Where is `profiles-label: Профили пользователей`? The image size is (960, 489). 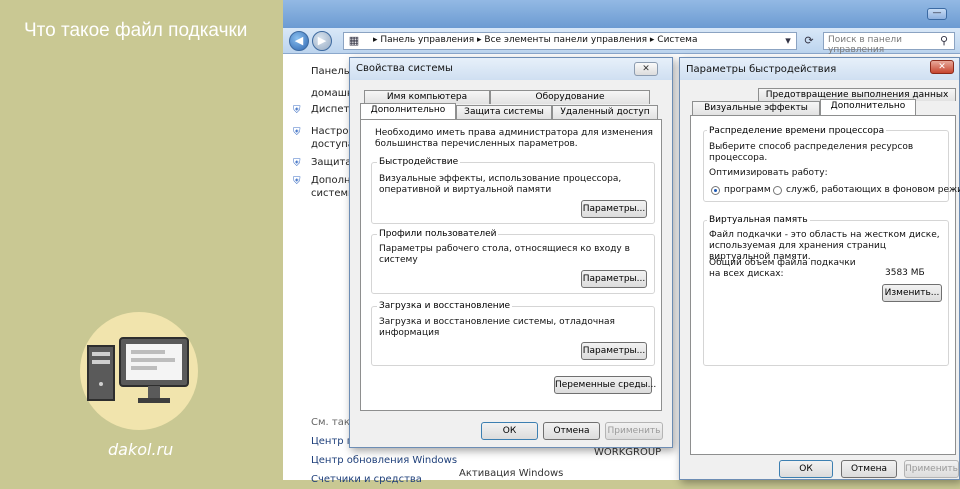
profiles-label: Профили пользователей is located at coordinates (438, 234).